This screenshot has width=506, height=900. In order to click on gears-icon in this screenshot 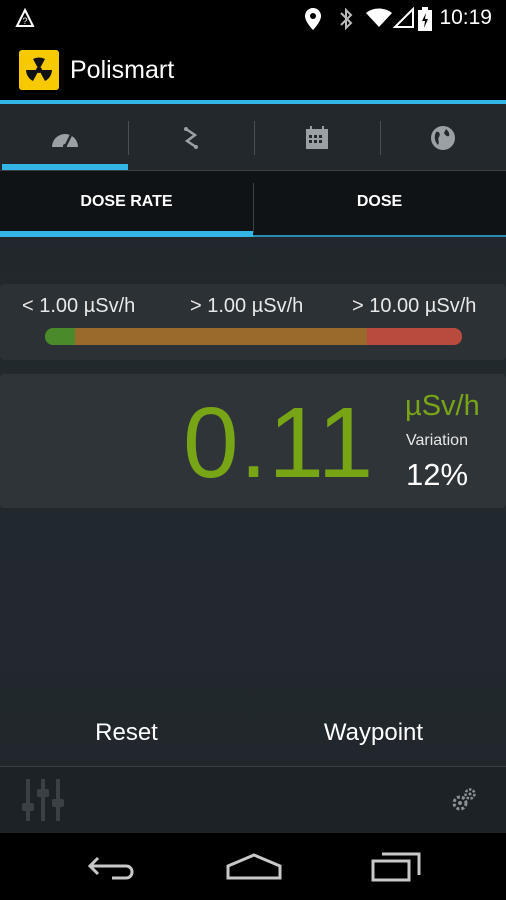, I will do `click(464, 800)`.